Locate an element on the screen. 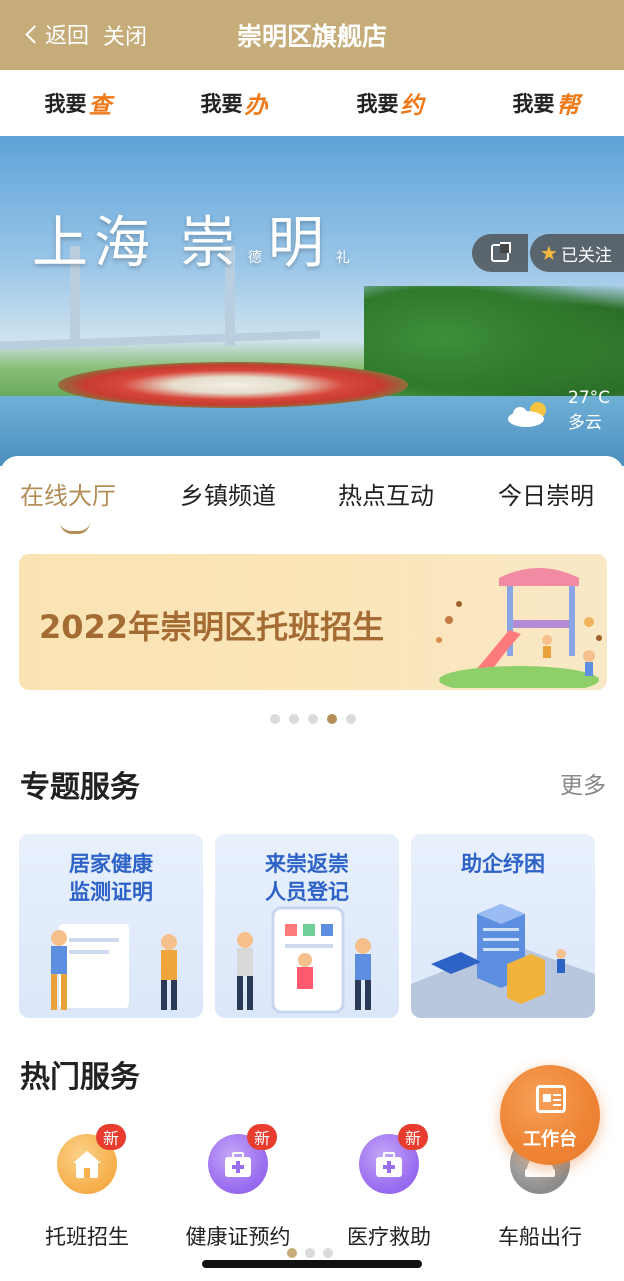 This screenshot has height=1281, width=624. hot-services-page-dots is located at coordinates (310, 1253).